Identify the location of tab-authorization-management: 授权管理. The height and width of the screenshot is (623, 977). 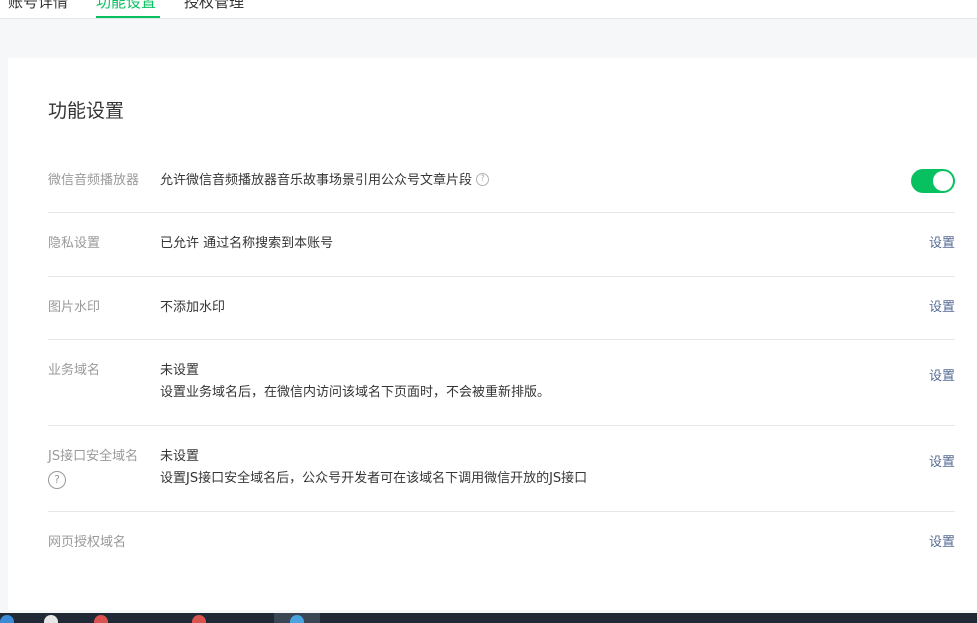
(214, 6).